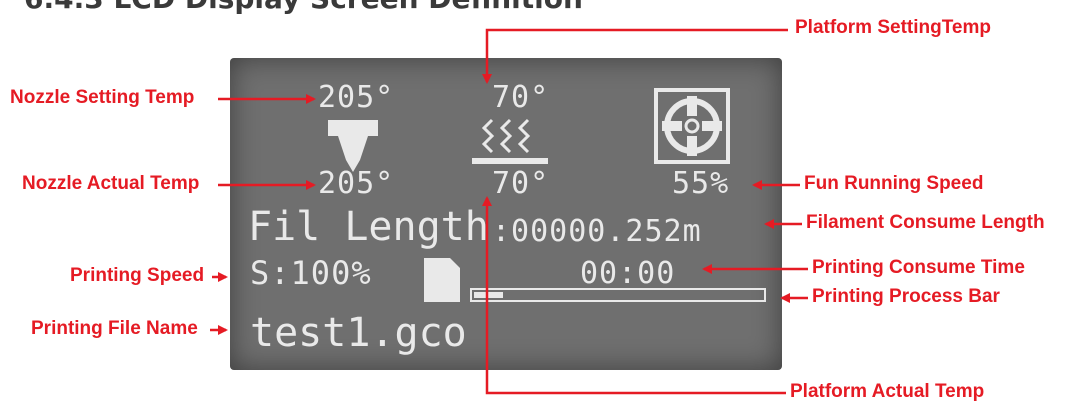  Describe the element at coordinates (137, 275) in the screenshot. I see `label-printing-speed: Printing Speed` at that location.